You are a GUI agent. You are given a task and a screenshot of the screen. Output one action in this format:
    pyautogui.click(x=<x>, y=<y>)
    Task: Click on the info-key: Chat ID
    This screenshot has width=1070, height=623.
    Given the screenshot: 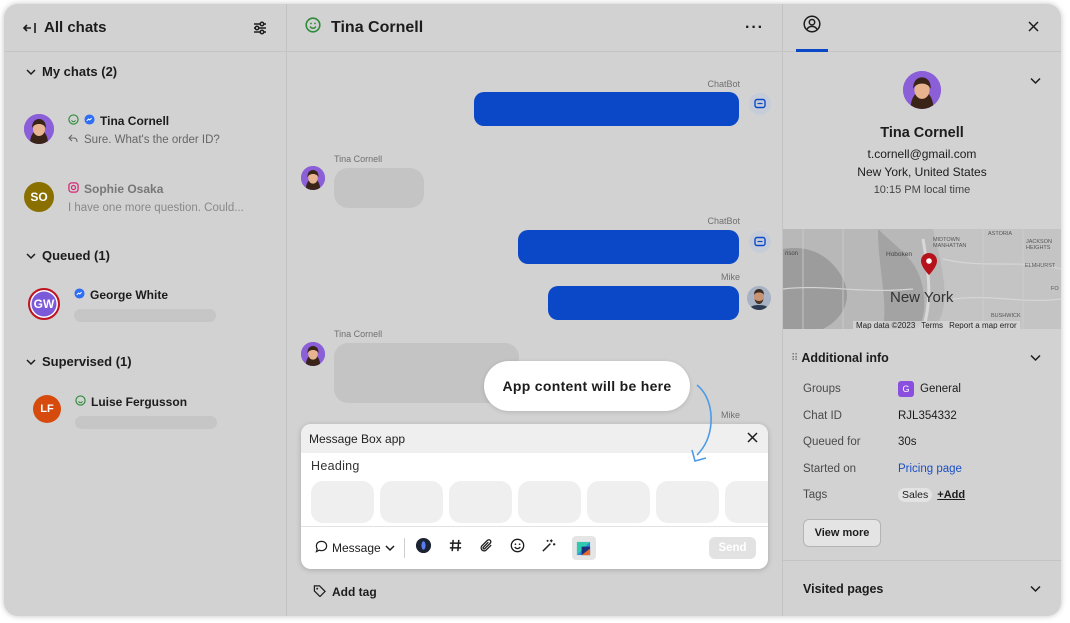 What is the action you would take?
    pyautogui.click(x=822, y=415)
    